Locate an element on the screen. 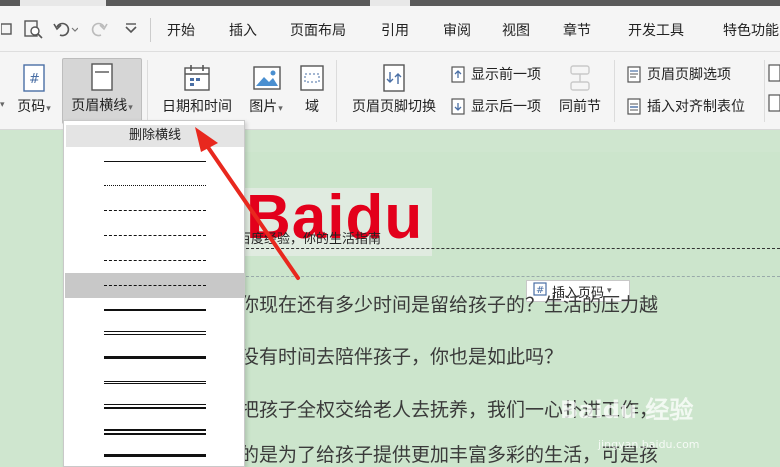 This screenshot has width=780, height=467. watermark-url: jingyan.baidu.com is located at coordinates (649, 444).